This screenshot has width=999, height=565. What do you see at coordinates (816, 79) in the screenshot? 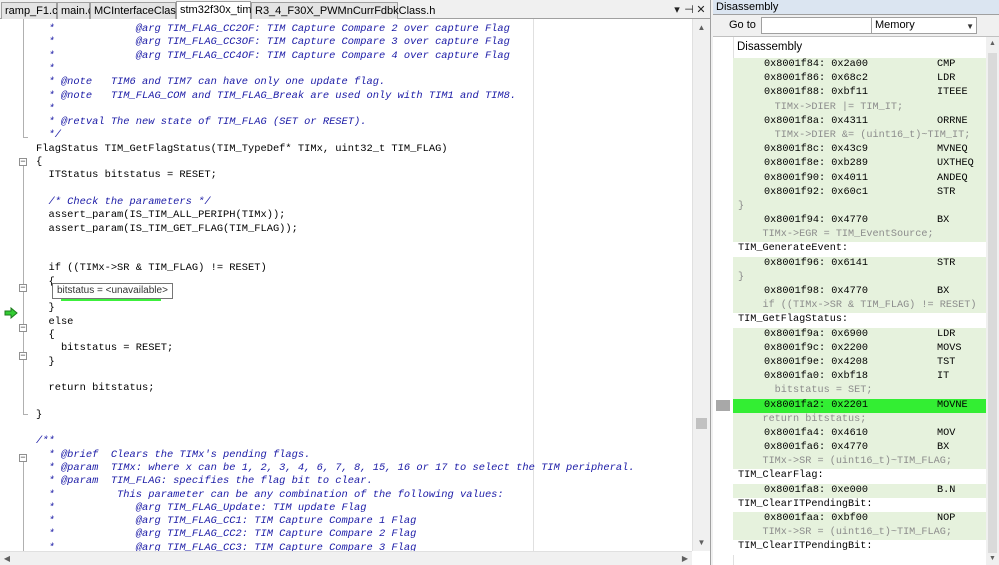
I see `instruction-address: 0x8001f86: 0x68c2` at bounding box center [816, 79].